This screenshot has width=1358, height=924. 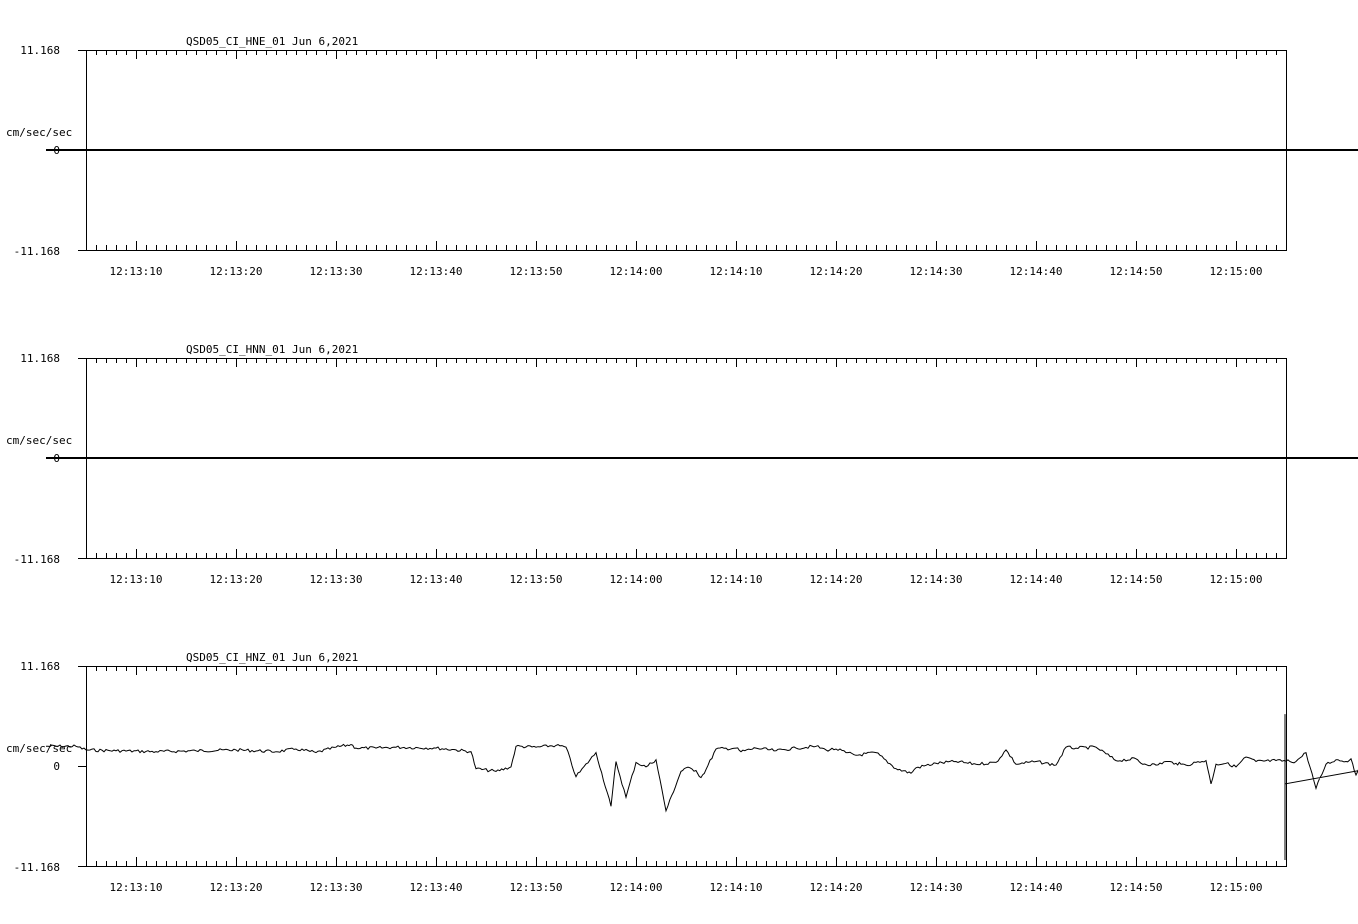 I want to click on hnn-xtick-label-4: 12:13:50, so click(x=536, y=579).